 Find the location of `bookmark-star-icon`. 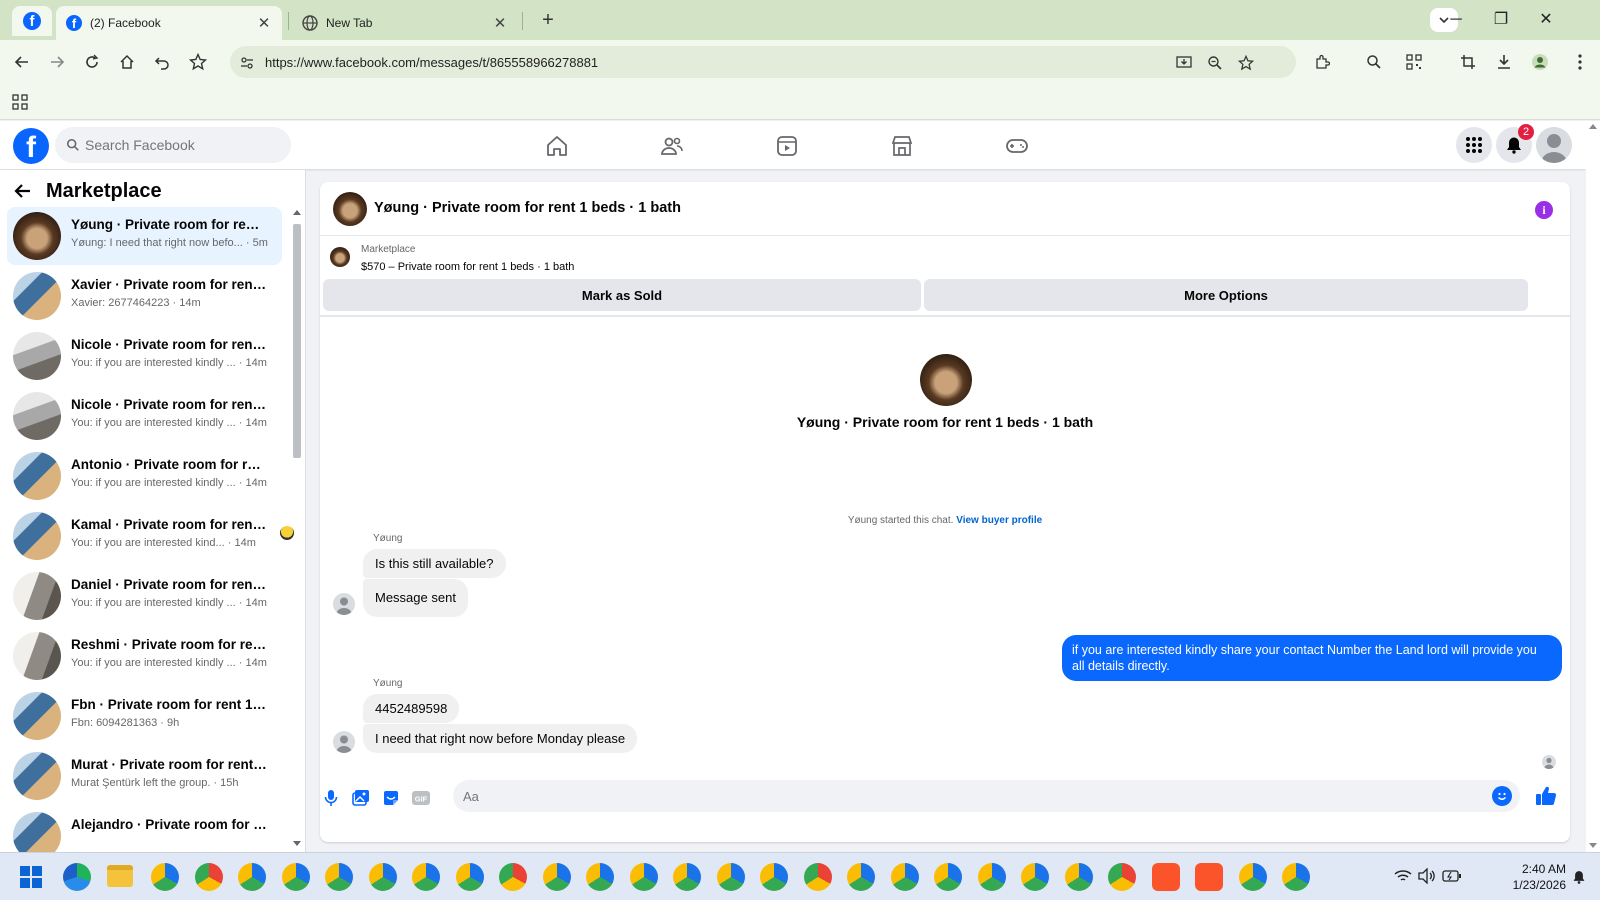

bookmark-star-icon is located at coordinates (1246, 63).